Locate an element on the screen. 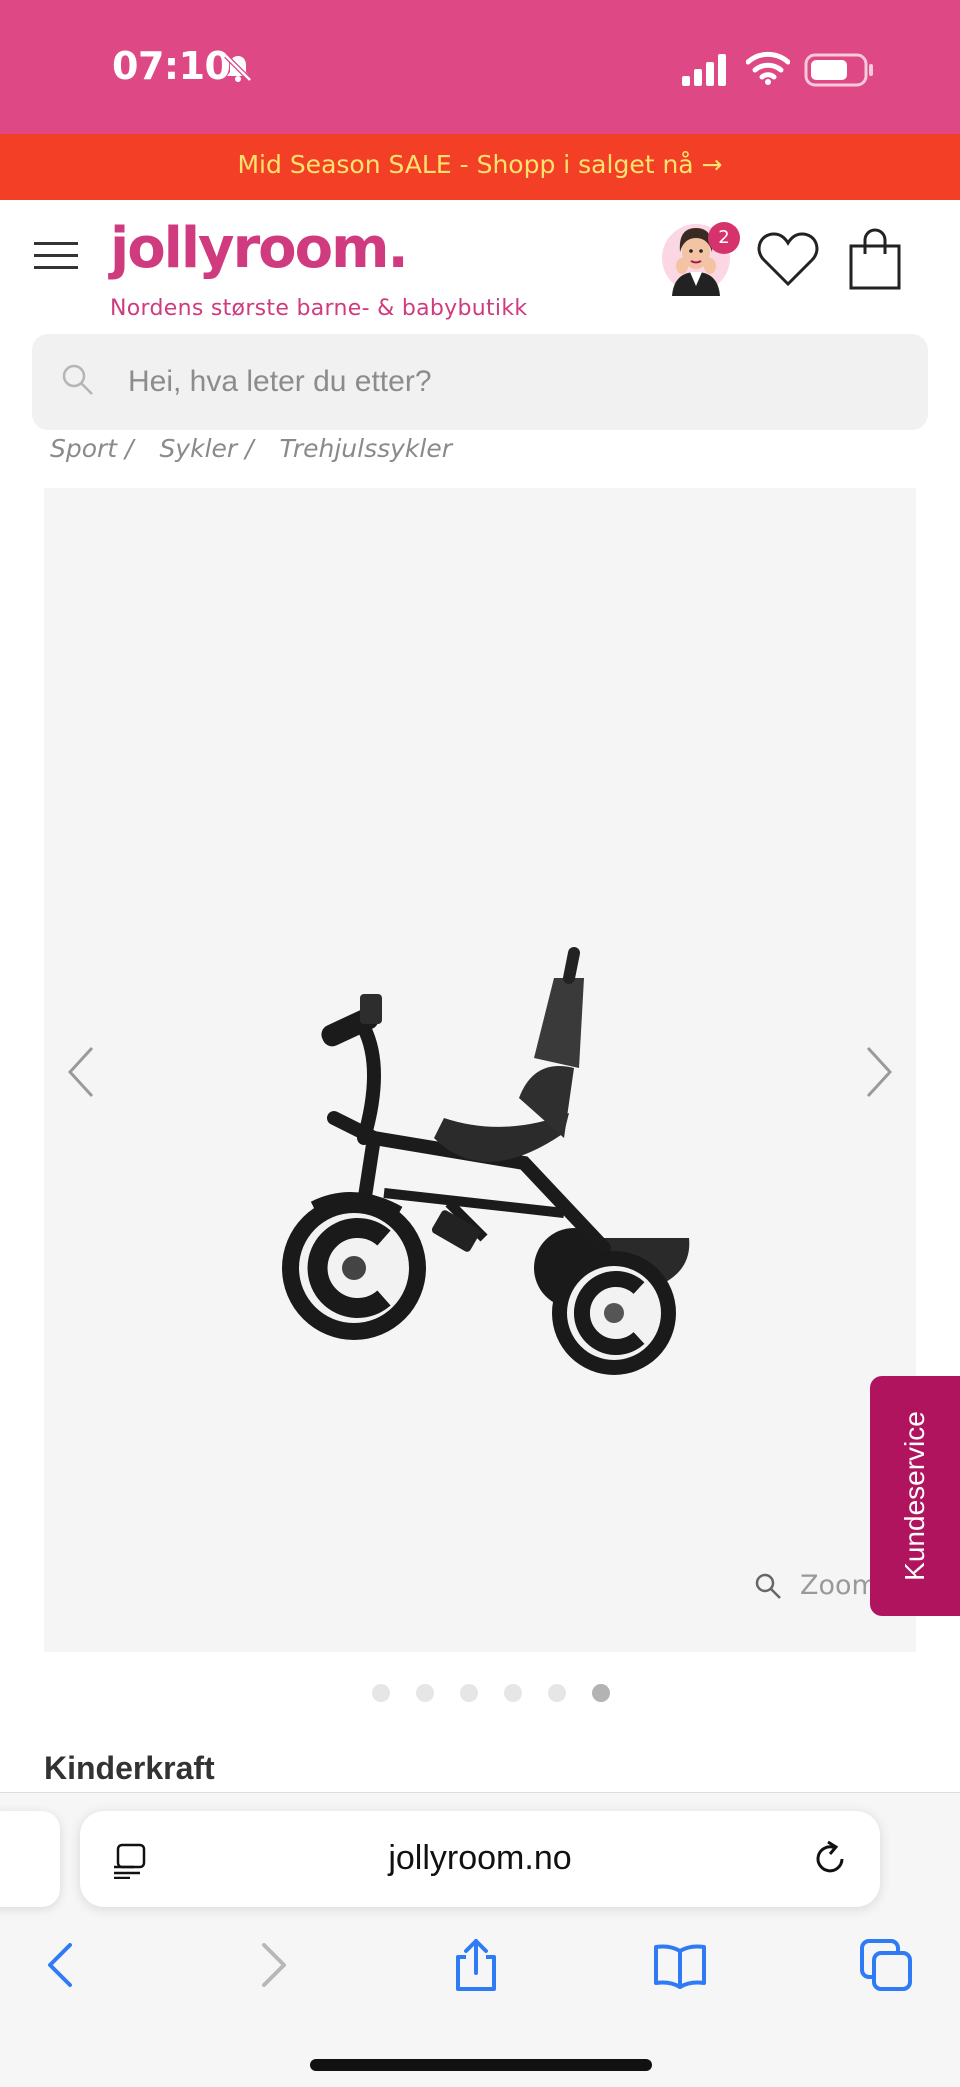 The image size is (960, 2087). search-icon is located at coordinates (77, 379).